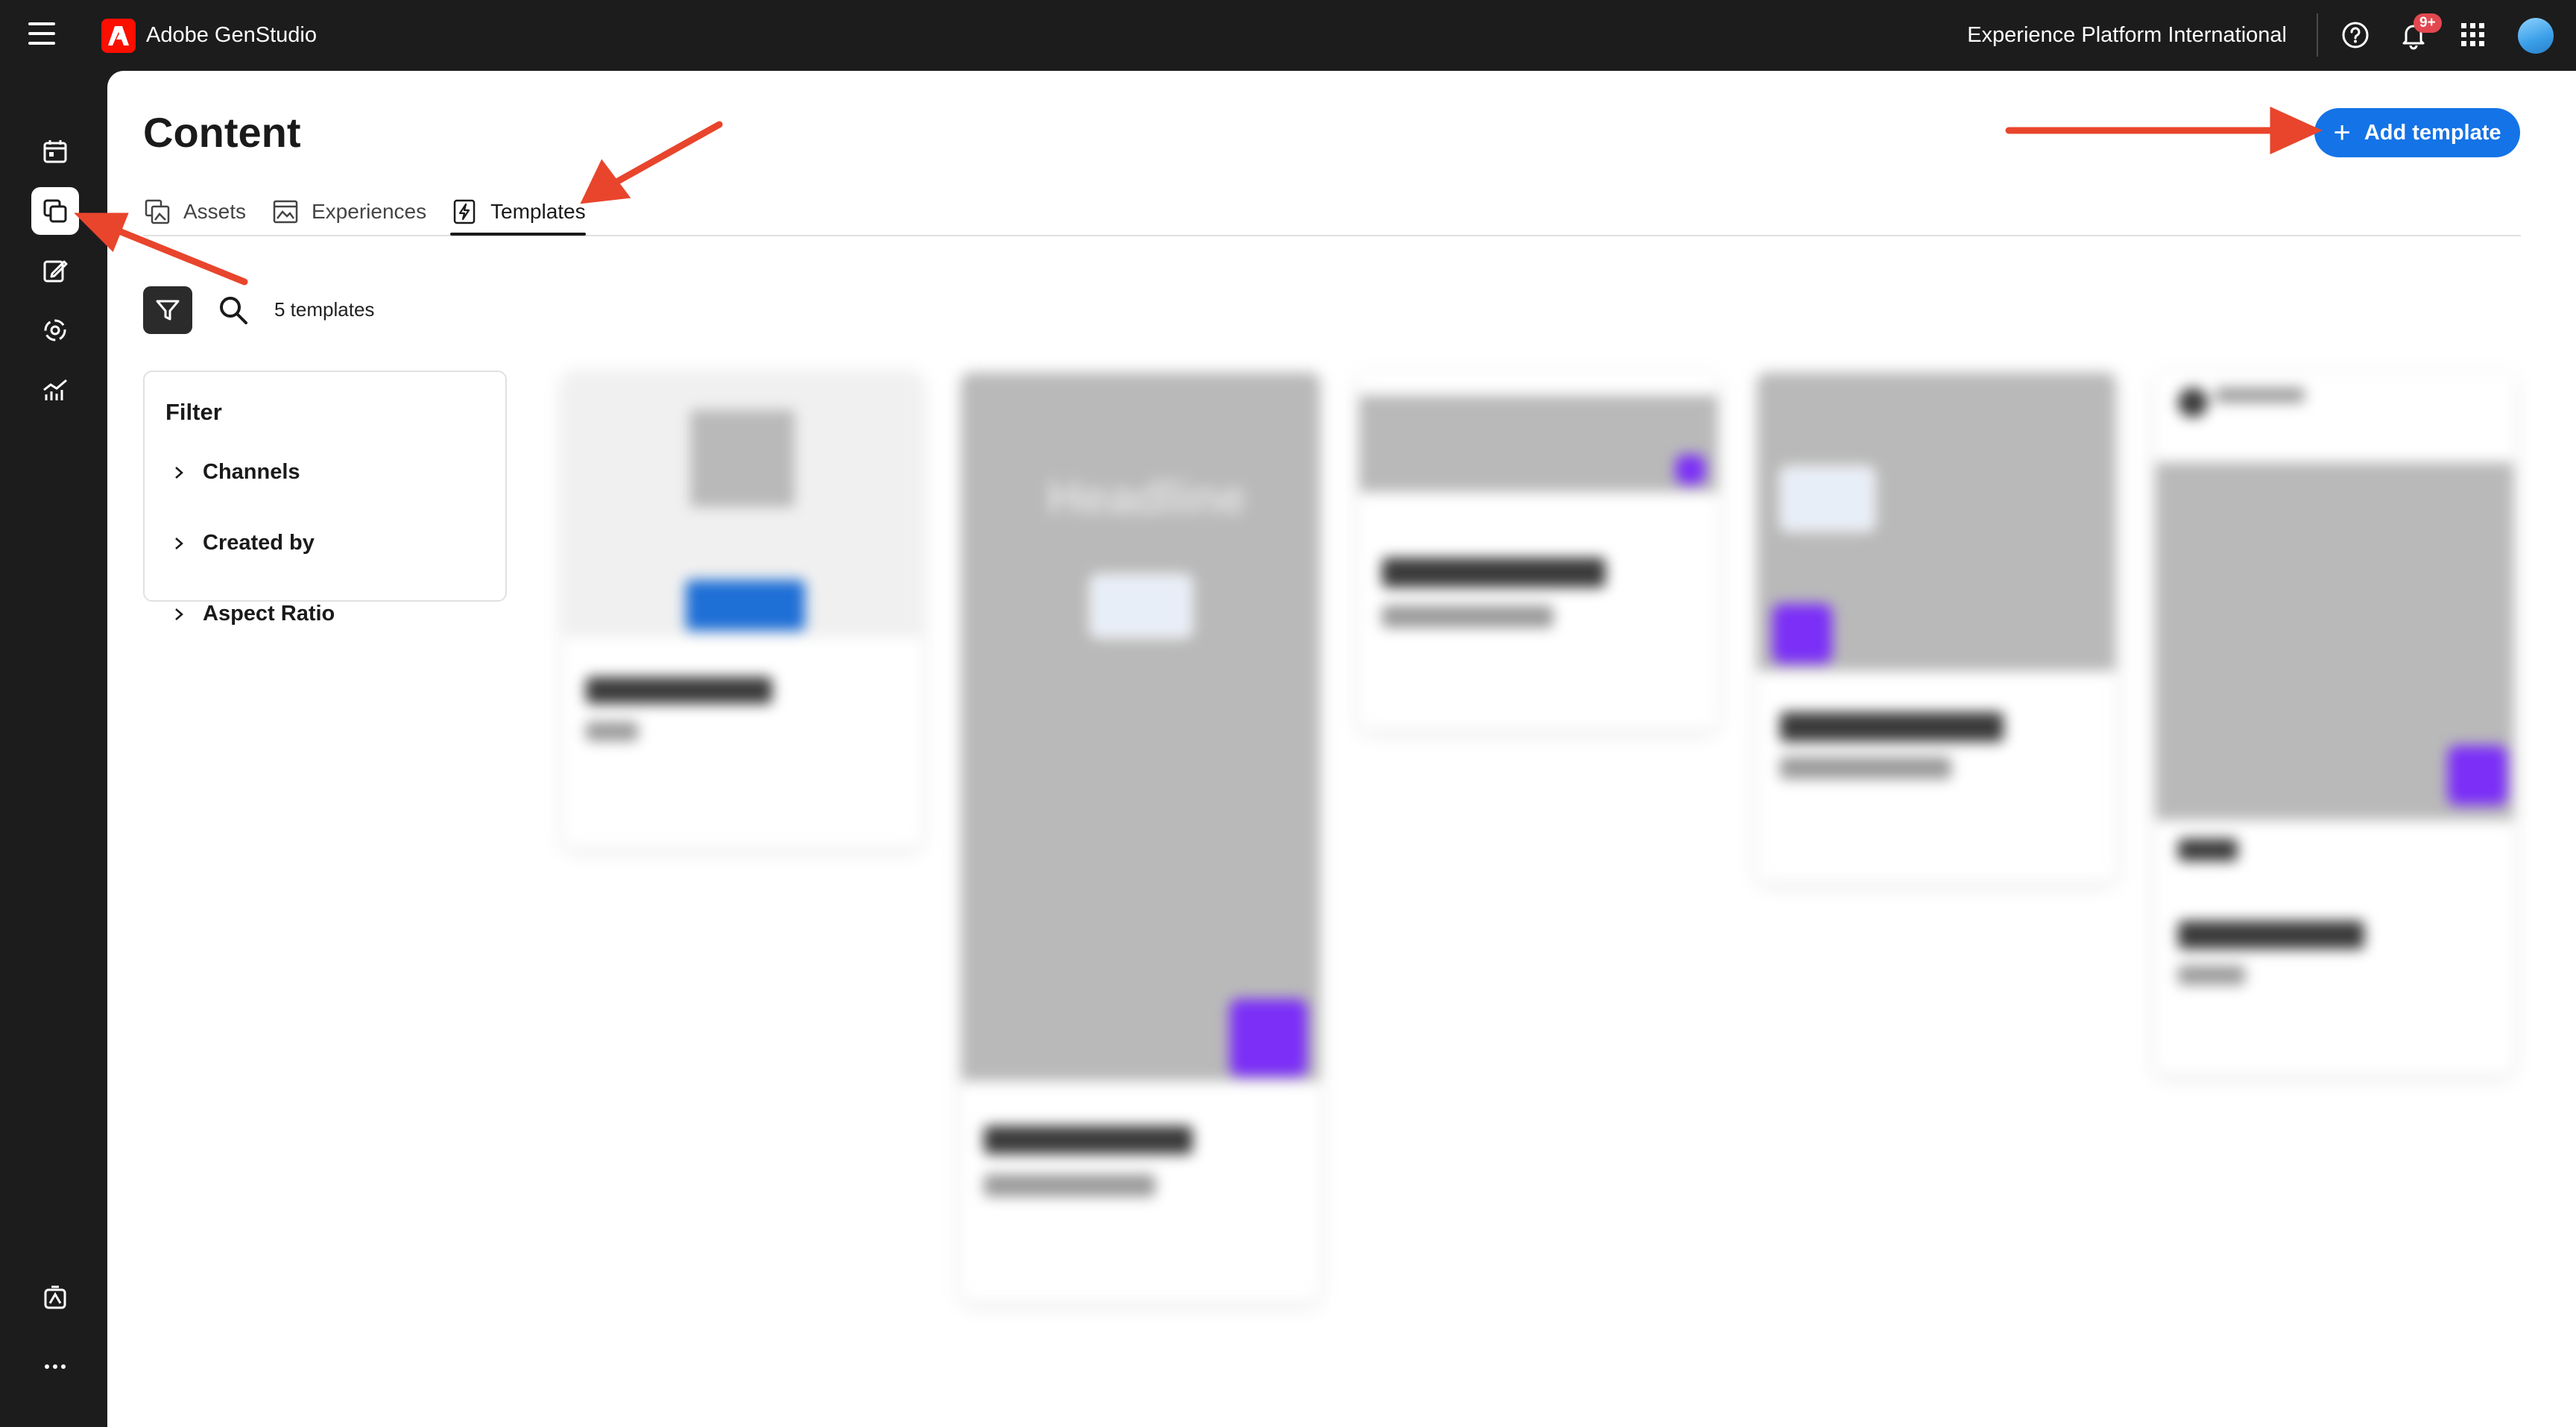 This screenshot has width=2576, height=1427. What do you see at coordinates (2474, 35) in the screenshot?
I see `apps-grid-icon` at bounding box center [2474, 35].